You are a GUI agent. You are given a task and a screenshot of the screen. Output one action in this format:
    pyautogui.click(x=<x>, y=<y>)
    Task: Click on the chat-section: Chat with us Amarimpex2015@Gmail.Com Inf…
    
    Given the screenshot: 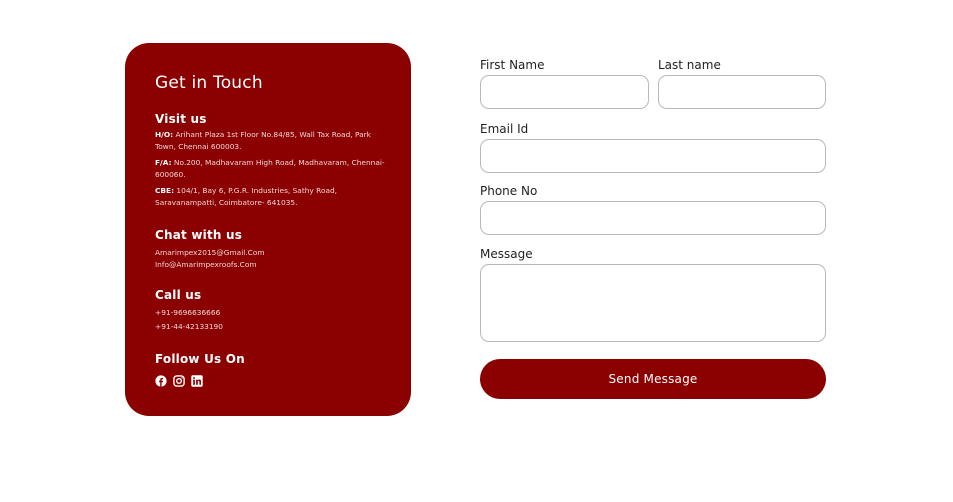 What is the action you would take?
    pyautogui.click(x=270, y=249)
    